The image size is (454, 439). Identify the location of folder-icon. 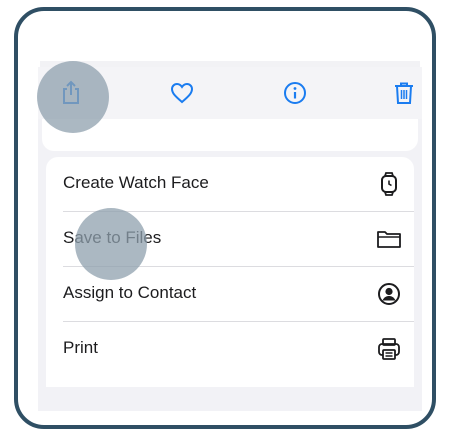
(389, 239).